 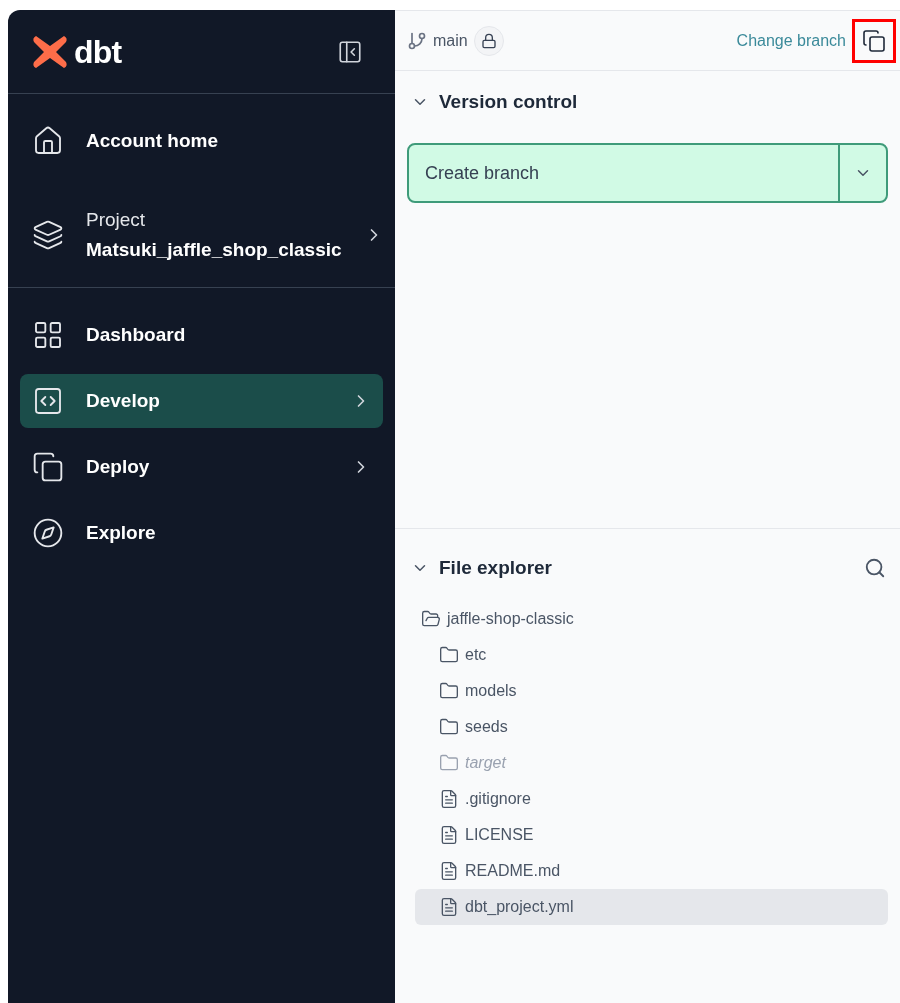 What do you see at coordinates (499, 835) in the screenshot?
I see `tree-label: LICENSE` at bounding box center [499, 835].